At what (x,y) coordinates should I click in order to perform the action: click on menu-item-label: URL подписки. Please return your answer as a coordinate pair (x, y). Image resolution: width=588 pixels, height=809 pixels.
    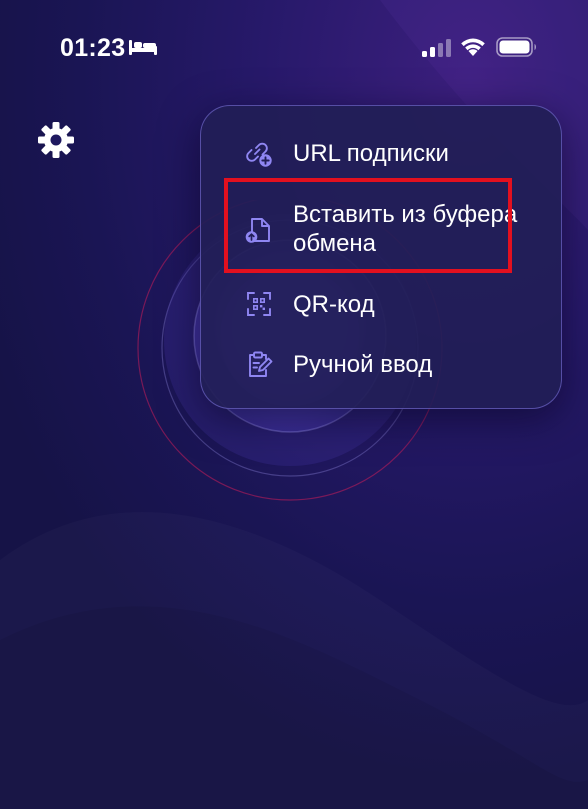
    Looking at the image, I should click on (371, 153).